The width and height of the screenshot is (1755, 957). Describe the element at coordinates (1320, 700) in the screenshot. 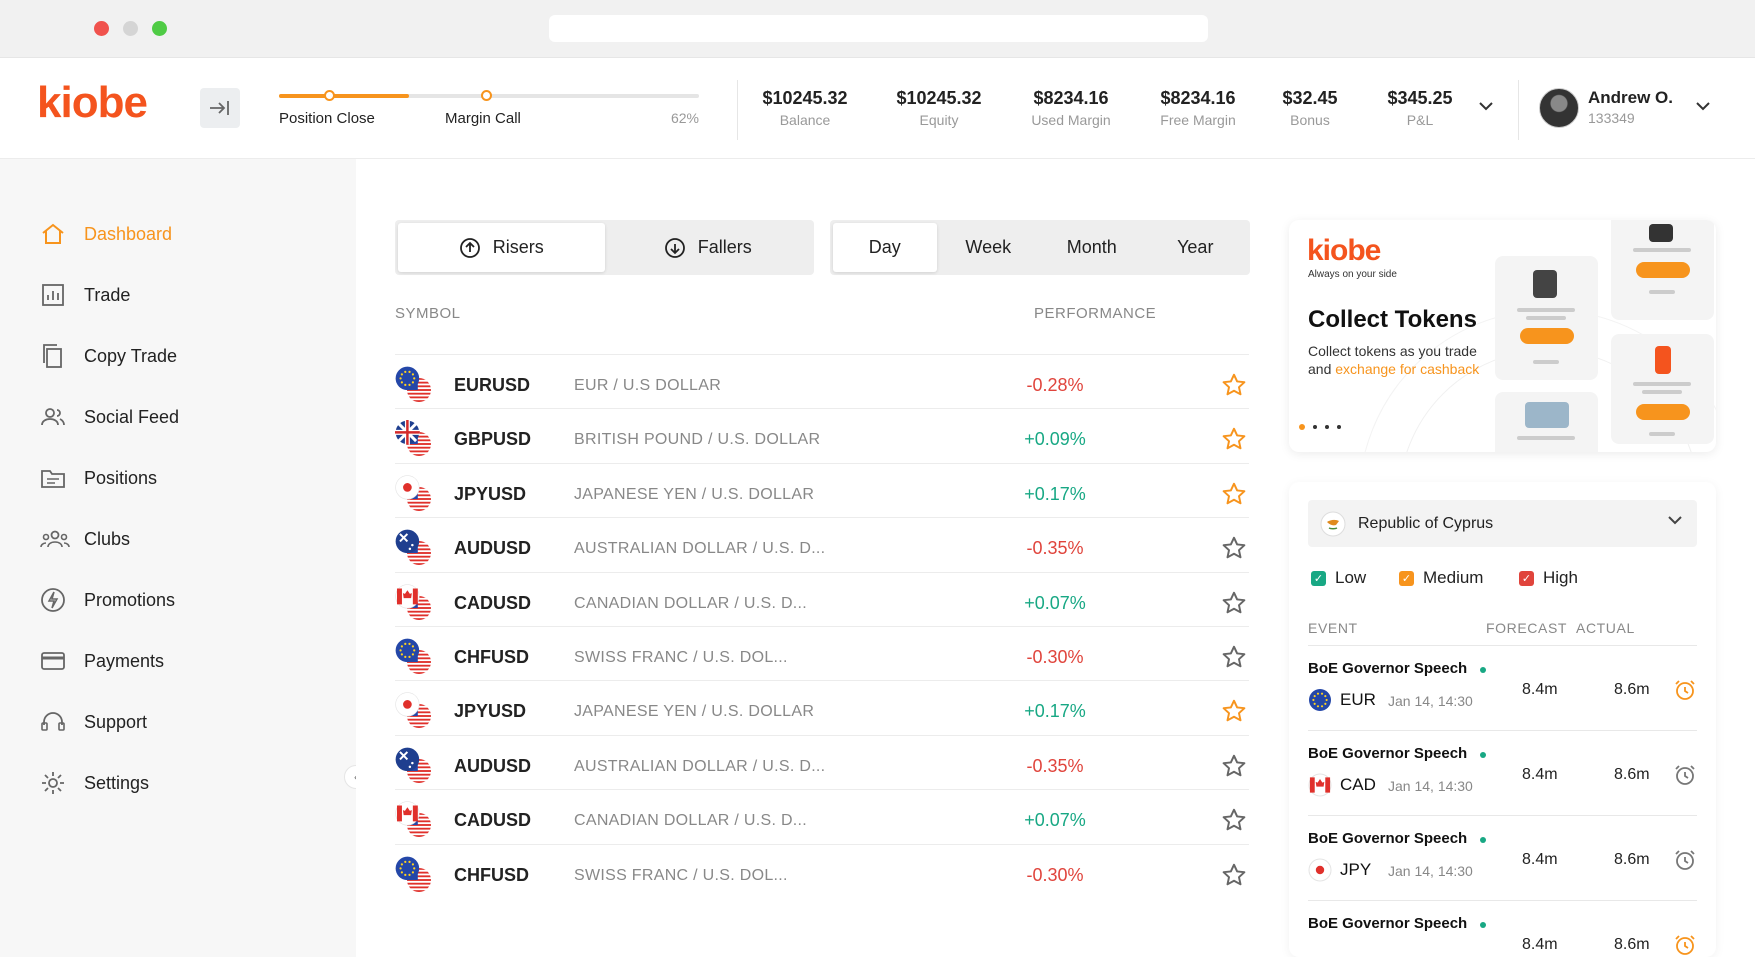

I see `eu-flag-icon` at that location.